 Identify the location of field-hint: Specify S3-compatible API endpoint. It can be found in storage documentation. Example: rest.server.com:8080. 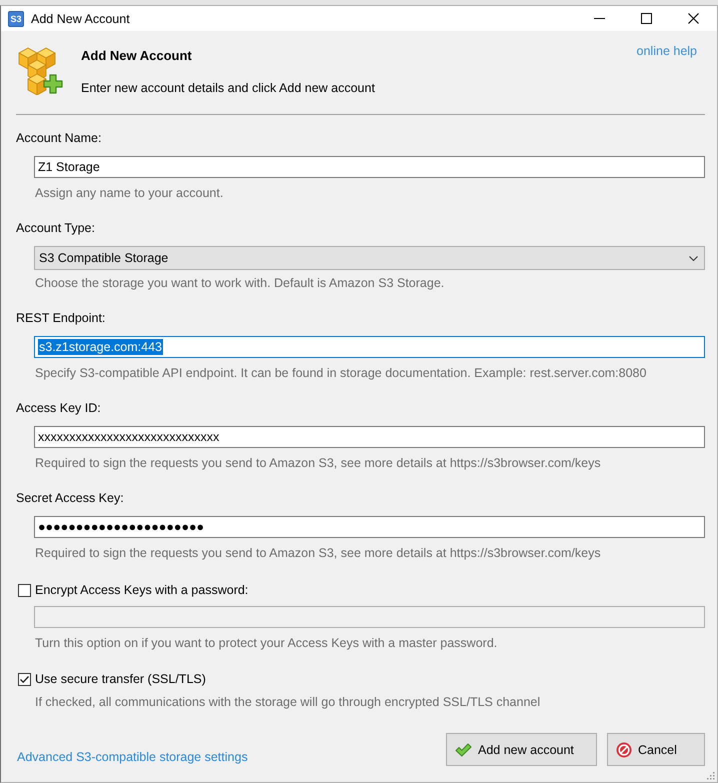
(341, 373).